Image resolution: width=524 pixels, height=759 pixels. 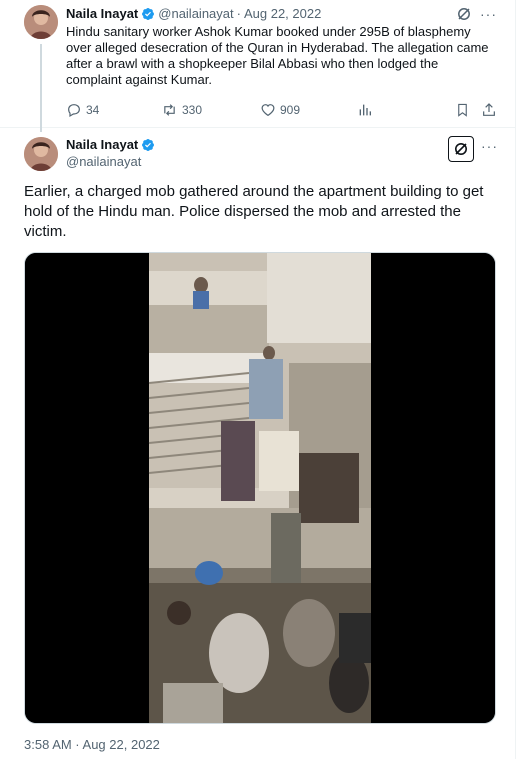 What do you see at coordinates (74, 110) in the screenshot?
I see `reply-icon` at bounding box center [74, 110].